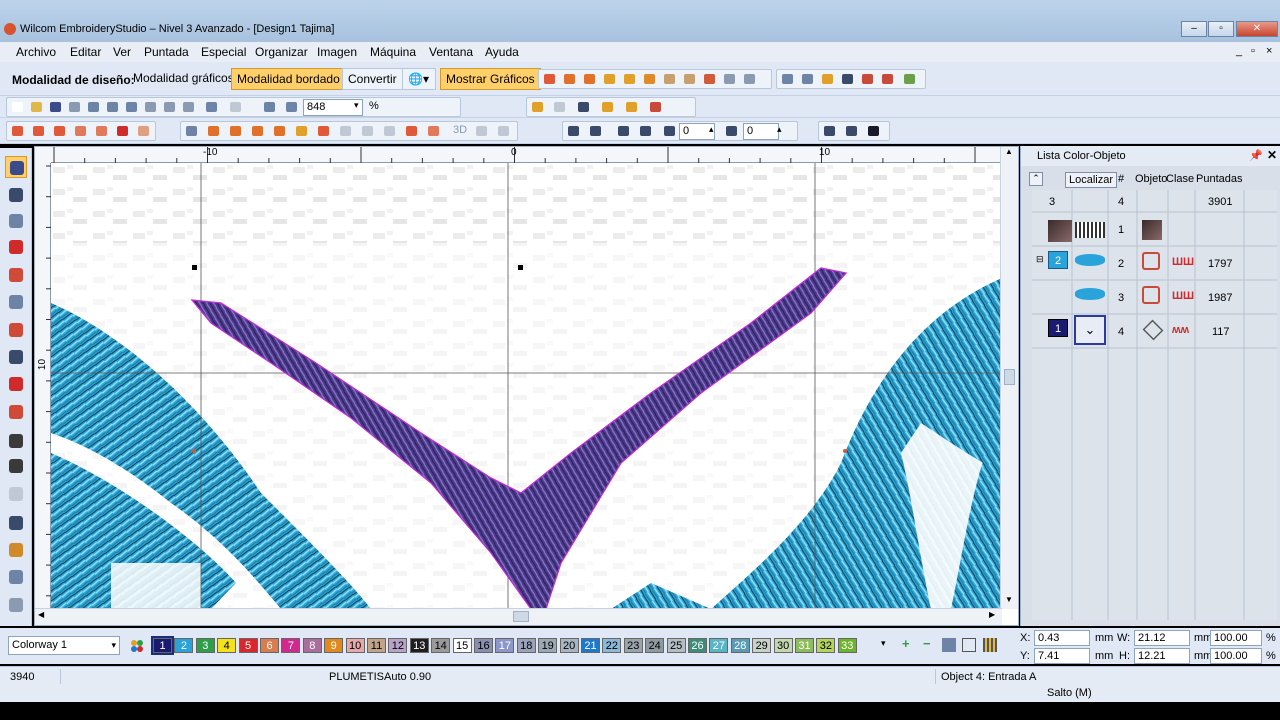 The height and width of the screenshot is (720, 1280). What do you see at coordinates (1236, 656) in the screenshot?
I see `h-percent-input: 100.00` at bounding box center [1236, 656].